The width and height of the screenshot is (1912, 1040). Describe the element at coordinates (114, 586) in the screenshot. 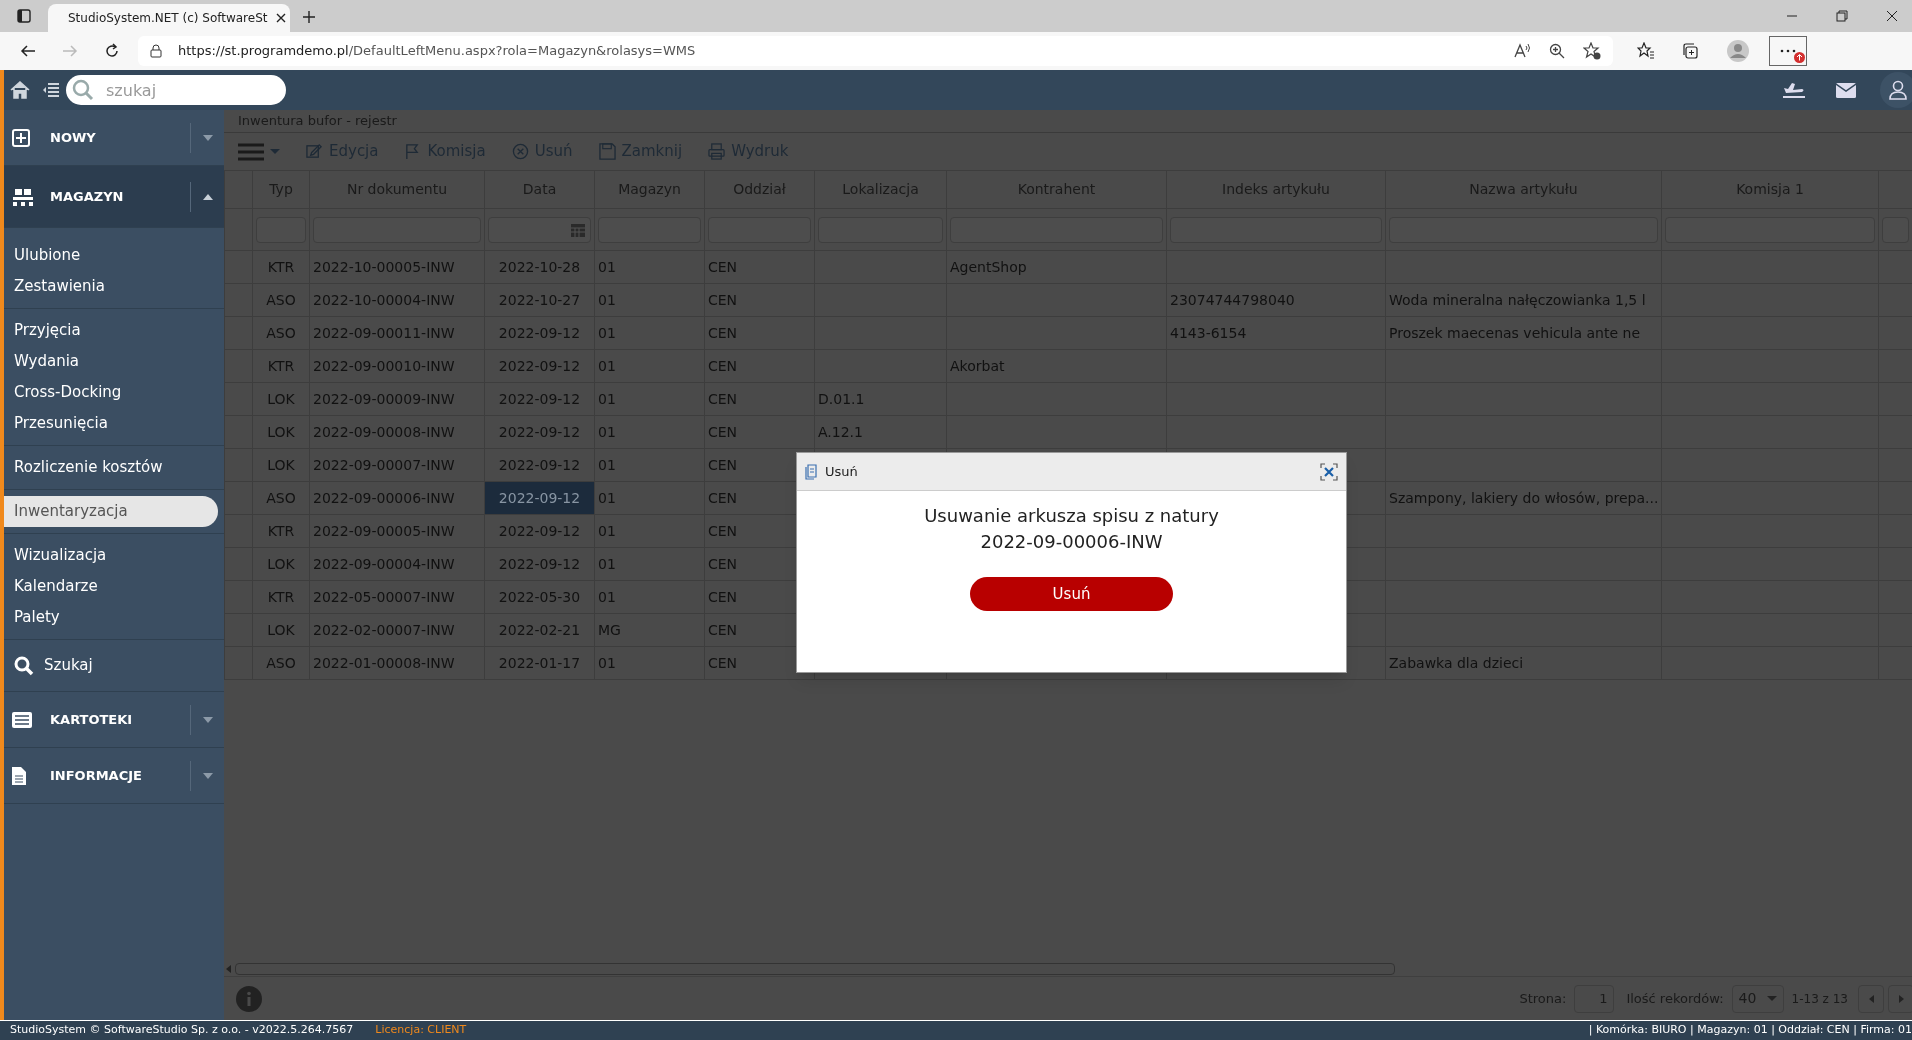

I see `menu-item: Kalendarze` at that location.